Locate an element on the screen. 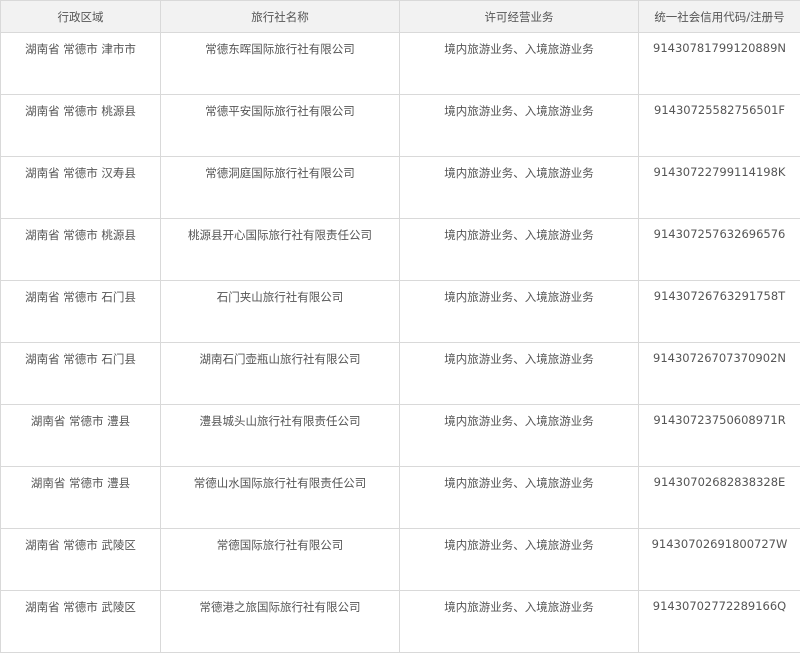 This screenshot has height=669, width=800. cell-region: 湖南省 常德市 汉寿县 is located at coordinates (80, 187).